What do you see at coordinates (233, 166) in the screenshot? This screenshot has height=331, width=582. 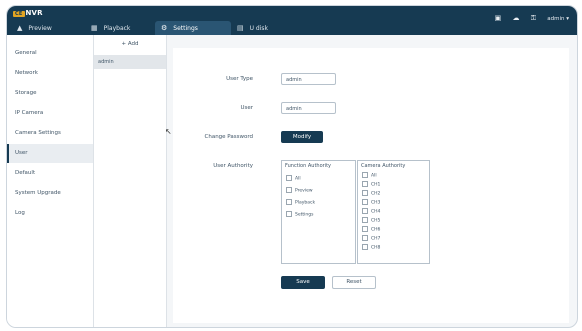 I see `user-authority-label: User Authority` at bounding box center [233, 166].